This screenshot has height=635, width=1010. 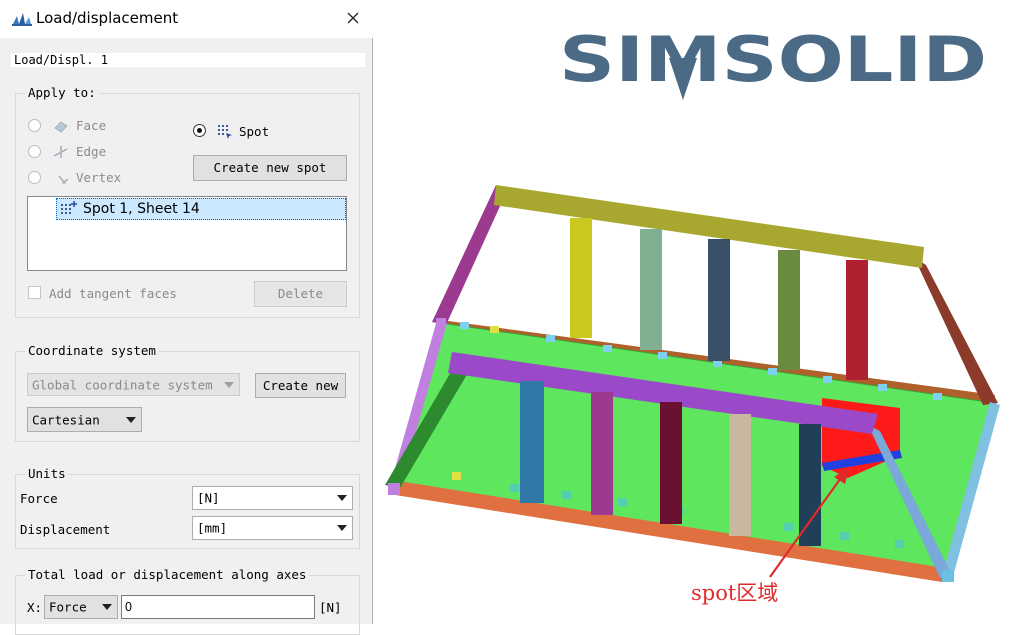 What do you see at coordinates (353, 19) in the screenshot?
I see `close-icon` at bounding box center [353, 19].